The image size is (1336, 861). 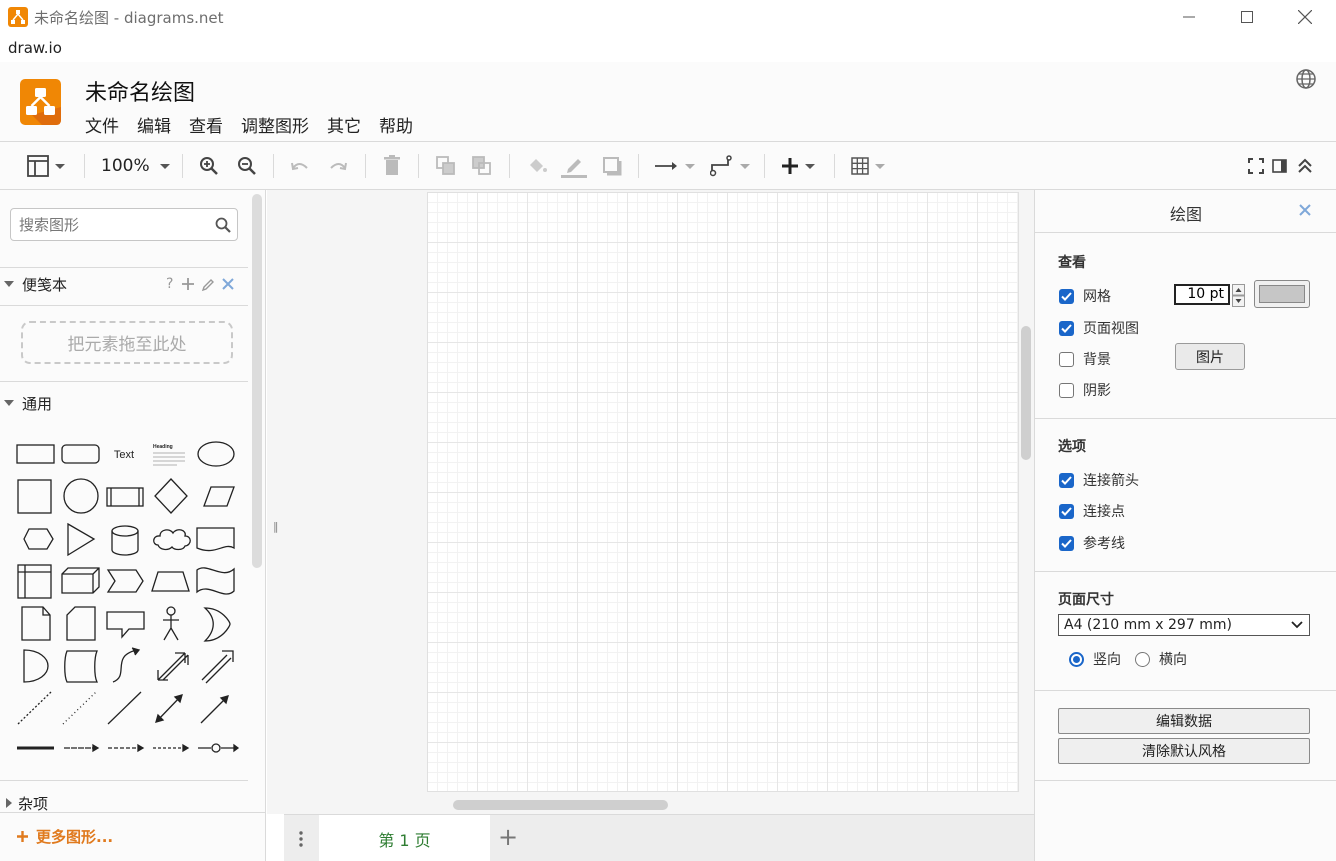 I want to click on format-panel-toggle, so click(x=1280, y=166).